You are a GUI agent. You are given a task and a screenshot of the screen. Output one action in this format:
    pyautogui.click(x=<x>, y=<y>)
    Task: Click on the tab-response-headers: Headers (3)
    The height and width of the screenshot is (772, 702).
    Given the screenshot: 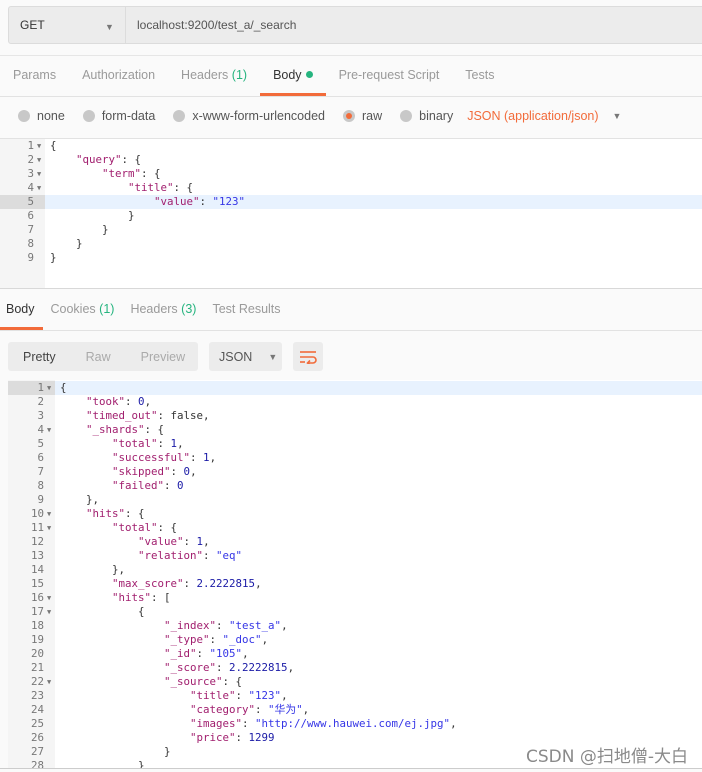 What is the action you would take?
    pyautogui.click(x=163, y=316)
    